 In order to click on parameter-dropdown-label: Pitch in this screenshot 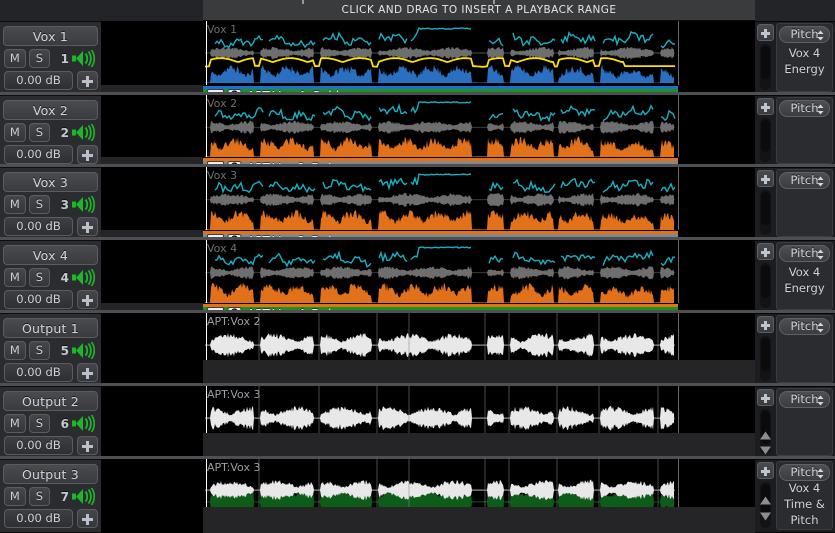, I will do `click(804, 399)`.